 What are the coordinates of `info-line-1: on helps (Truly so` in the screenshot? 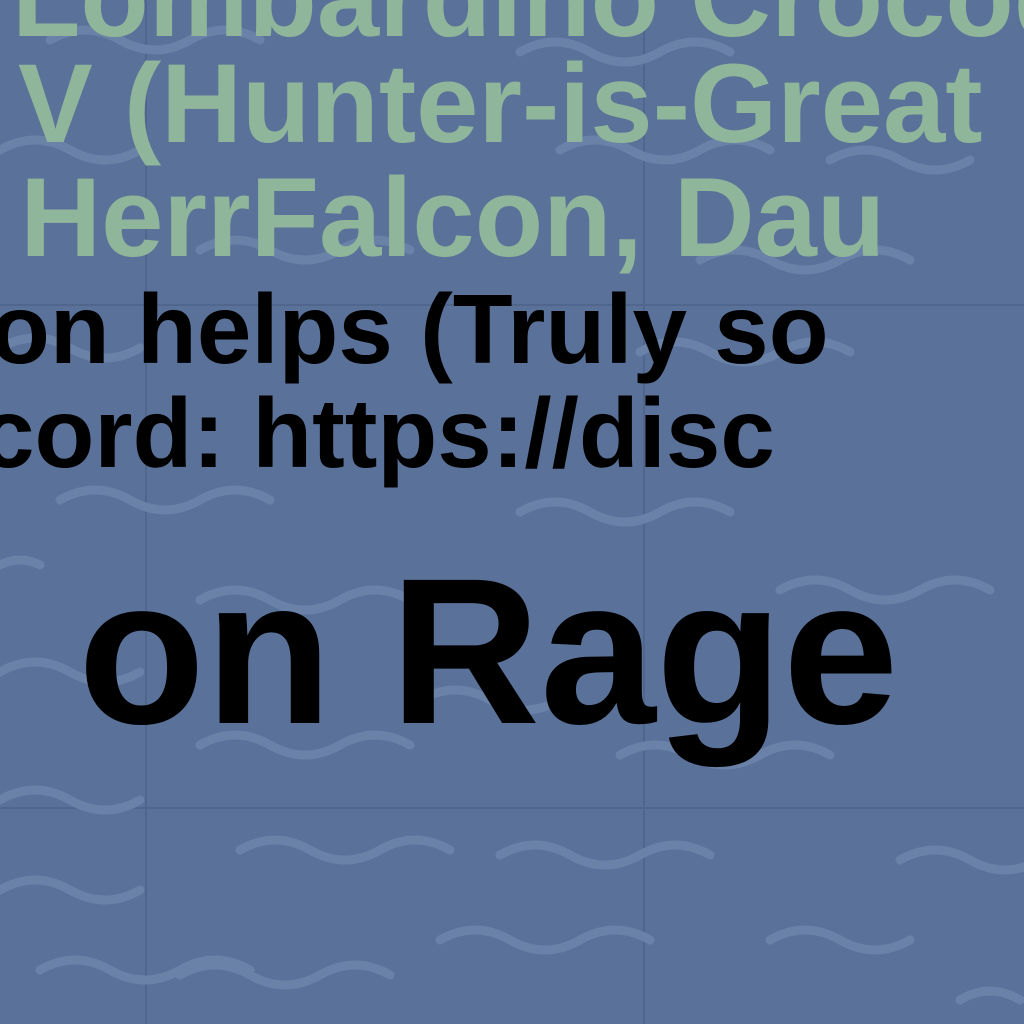 It's located at (414, 329).